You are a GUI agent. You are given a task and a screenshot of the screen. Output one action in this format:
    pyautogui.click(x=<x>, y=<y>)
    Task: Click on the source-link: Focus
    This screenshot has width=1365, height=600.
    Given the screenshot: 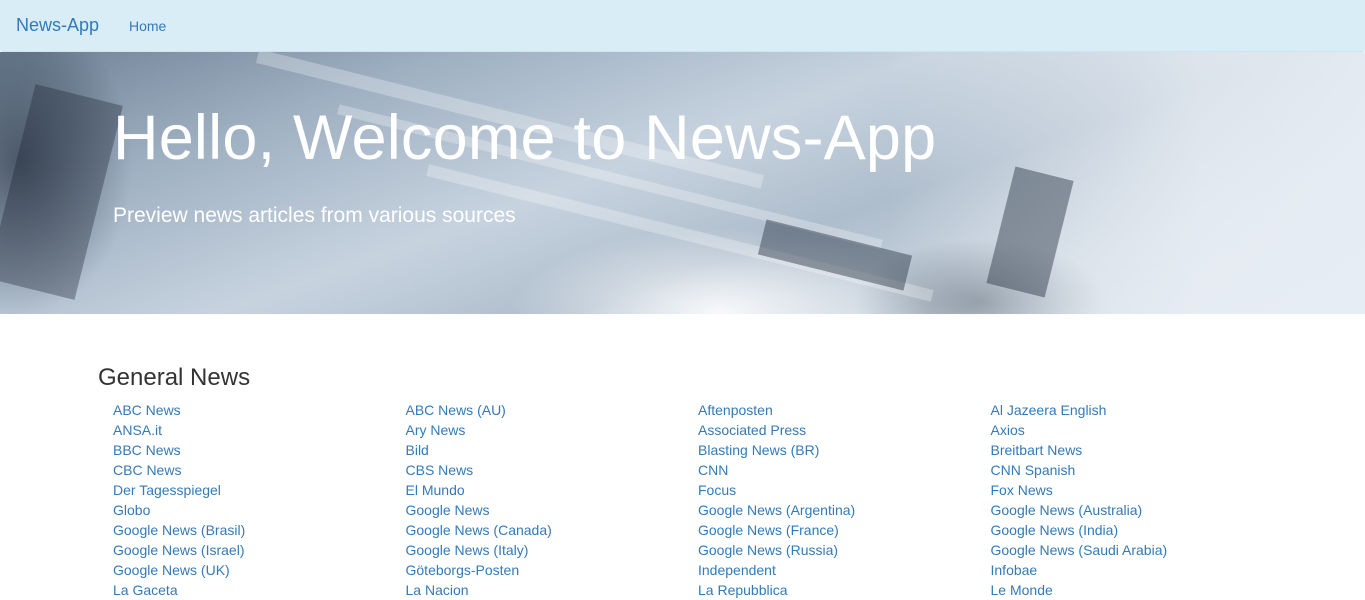 What is the action you would take?
    pyautogui.click(x=844, y=490)
    